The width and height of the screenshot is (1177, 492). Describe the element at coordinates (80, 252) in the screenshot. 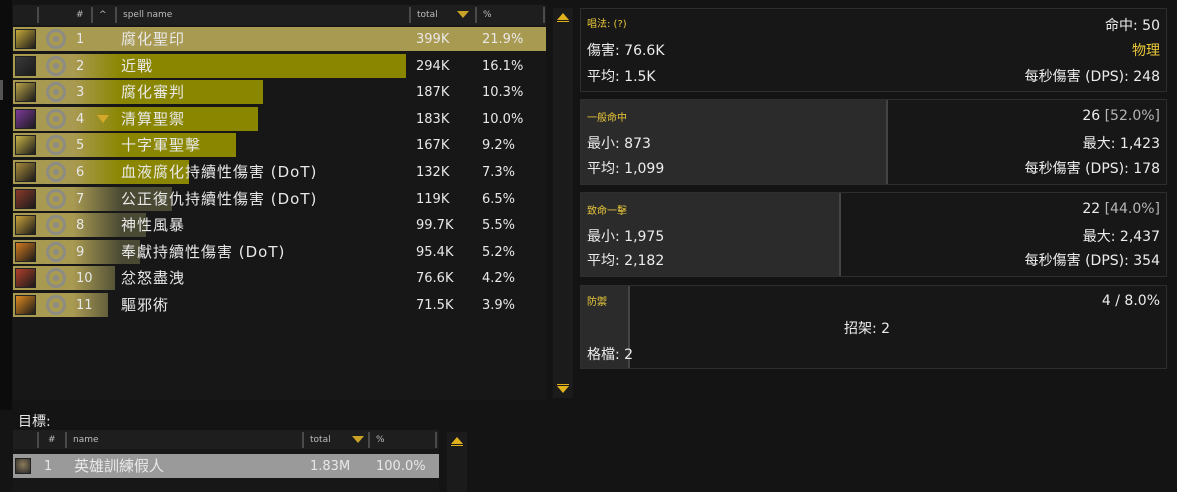

I see `spell-rank: 9` at that location.